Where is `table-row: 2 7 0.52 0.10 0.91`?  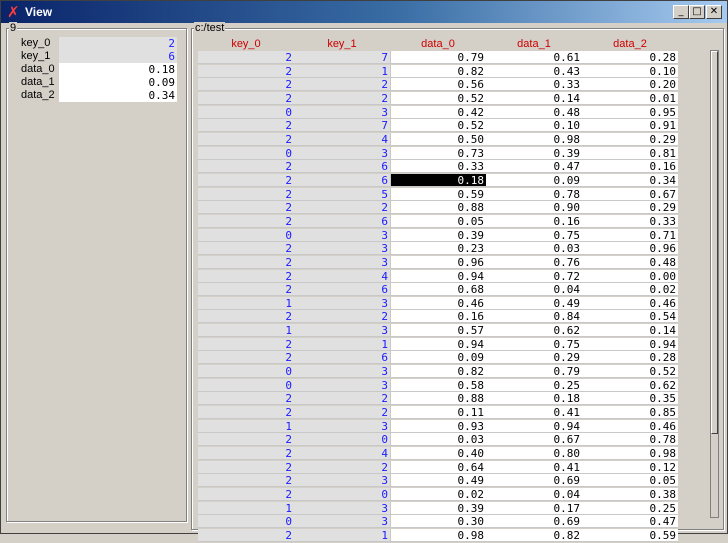 table-row: 2 7 0.52 0.10 0.91 is located at coordinates (438, 126).